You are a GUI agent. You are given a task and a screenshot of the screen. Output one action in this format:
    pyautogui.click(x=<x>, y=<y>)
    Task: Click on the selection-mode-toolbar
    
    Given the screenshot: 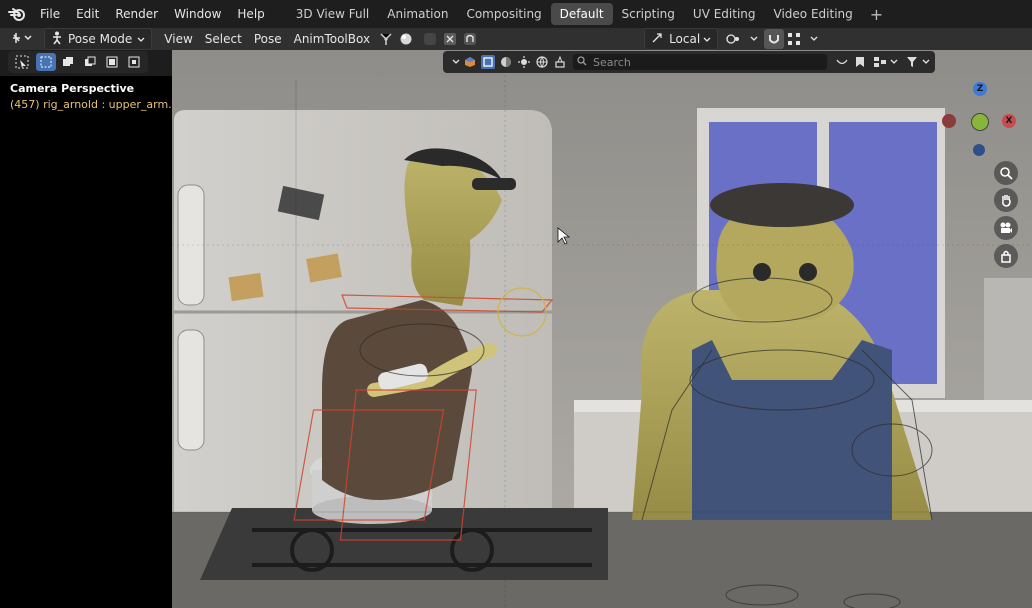 What is the action you would take?
    pyautogui.click(x=78, y=62)
    